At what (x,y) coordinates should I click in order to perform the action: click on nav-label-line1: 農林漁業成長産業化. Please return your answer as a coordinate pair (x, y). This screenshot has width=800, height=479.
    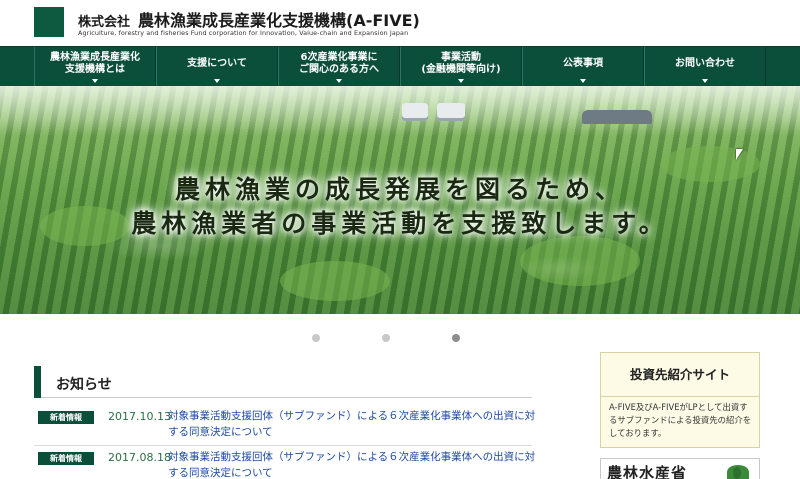
    Looking at the image, I should click on (95, 57).